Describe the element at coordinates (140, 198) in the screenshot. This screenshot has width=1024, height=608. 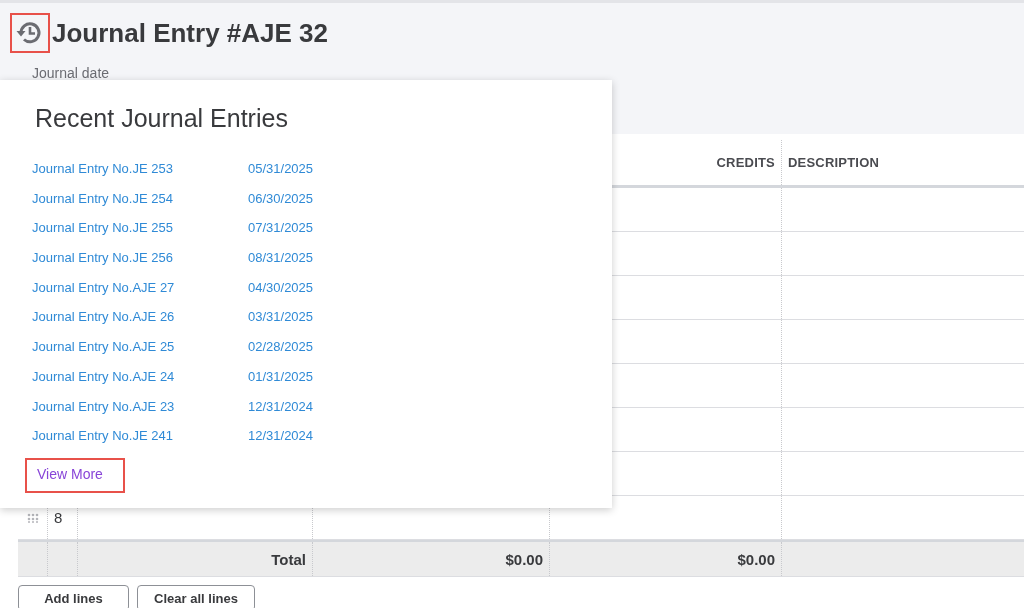
I see `entry-link: Journal Entry No.JE 254` at that location.